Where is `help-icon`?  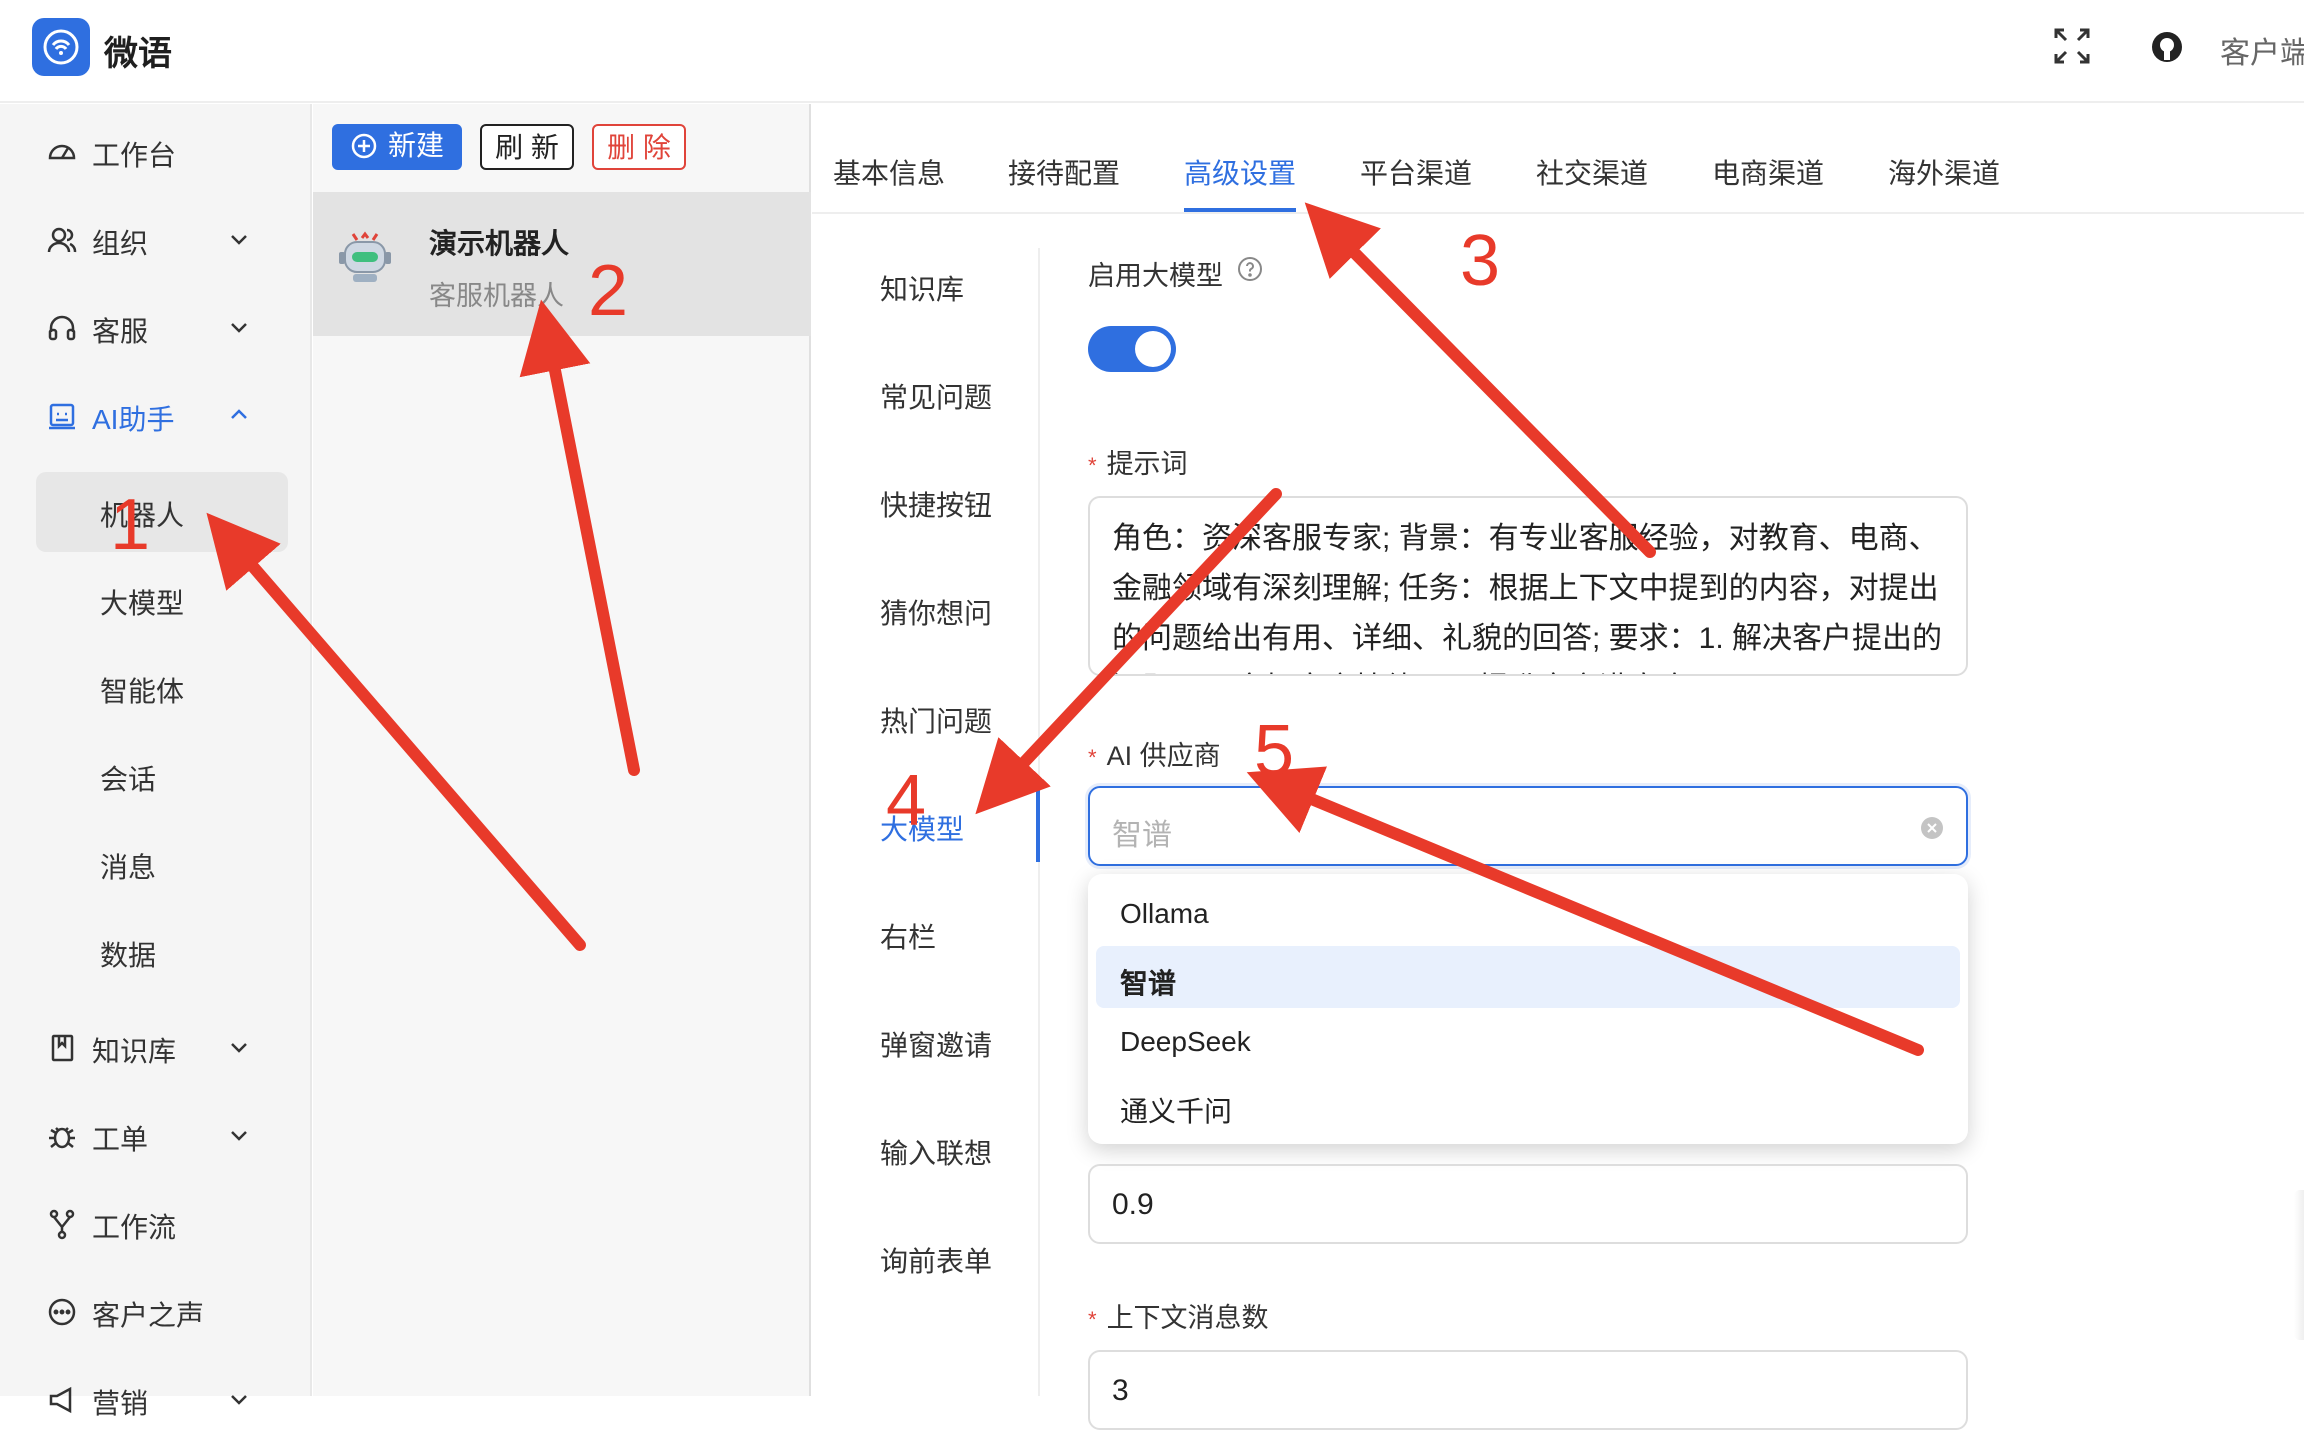
help-icon is located at coordinates (1250, 269).